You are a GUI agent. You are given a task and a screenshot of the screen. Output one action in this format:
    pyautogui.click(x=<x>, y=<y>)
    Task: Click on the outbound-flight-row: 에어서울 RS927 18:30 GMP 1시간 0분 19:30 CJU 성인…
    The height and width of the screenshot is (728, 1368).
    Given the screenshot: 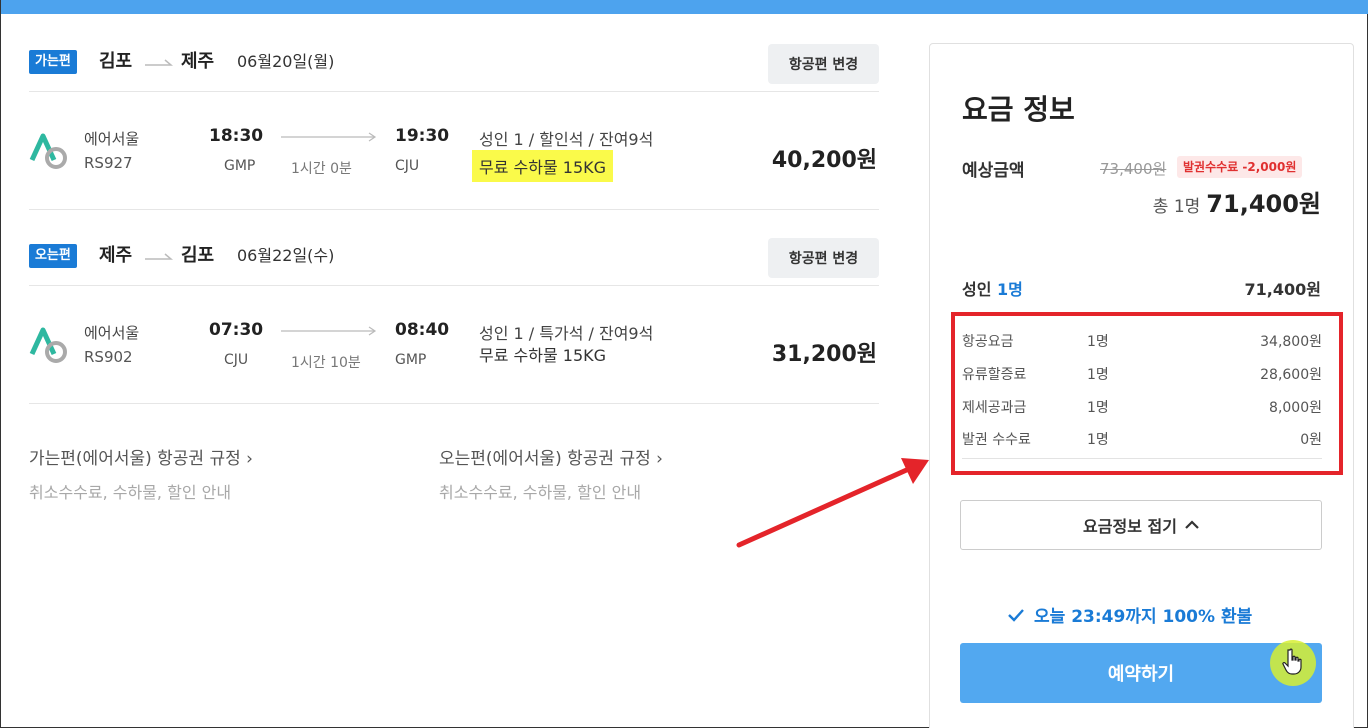 What is the action you would take?
    pyautogui.click(x=454, y=151)
    